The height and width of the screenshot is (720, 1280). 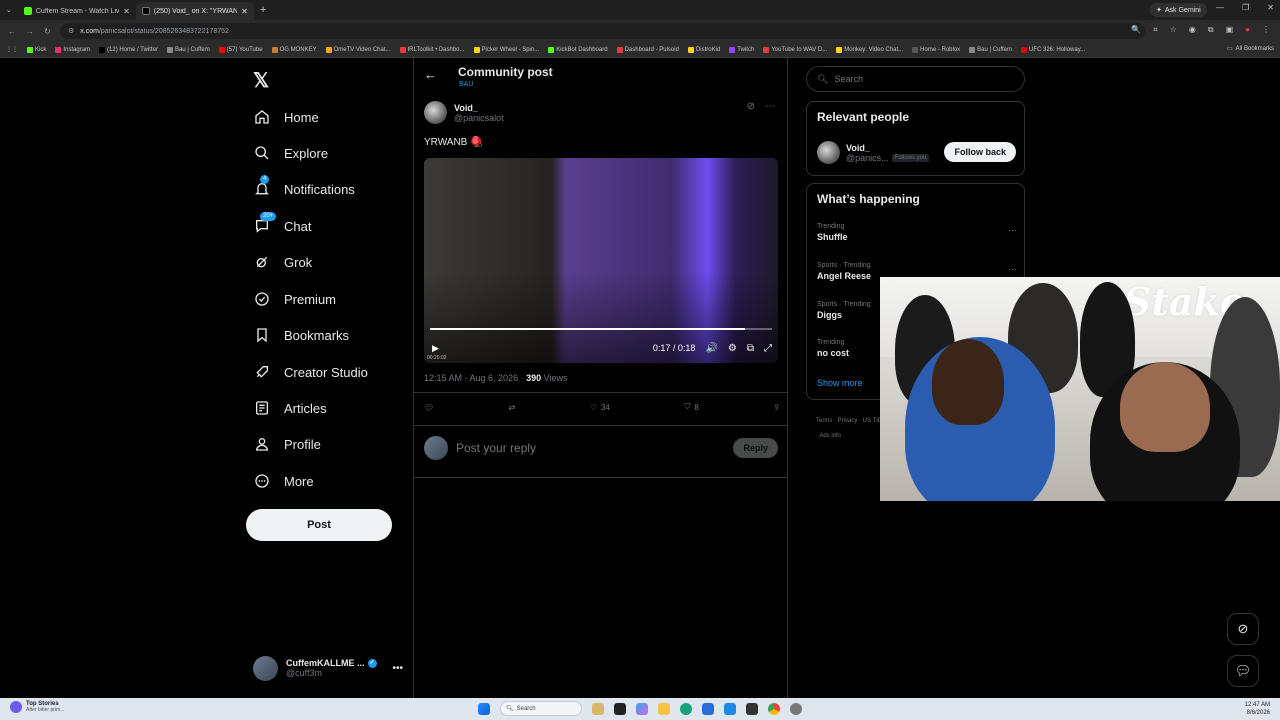 What do you see at coordinates (328, 668) in the screenshot?
I see `account-switcher: CuffemKALLME ... ✓ @cuff3m •••` at bounding box center [328, 668].